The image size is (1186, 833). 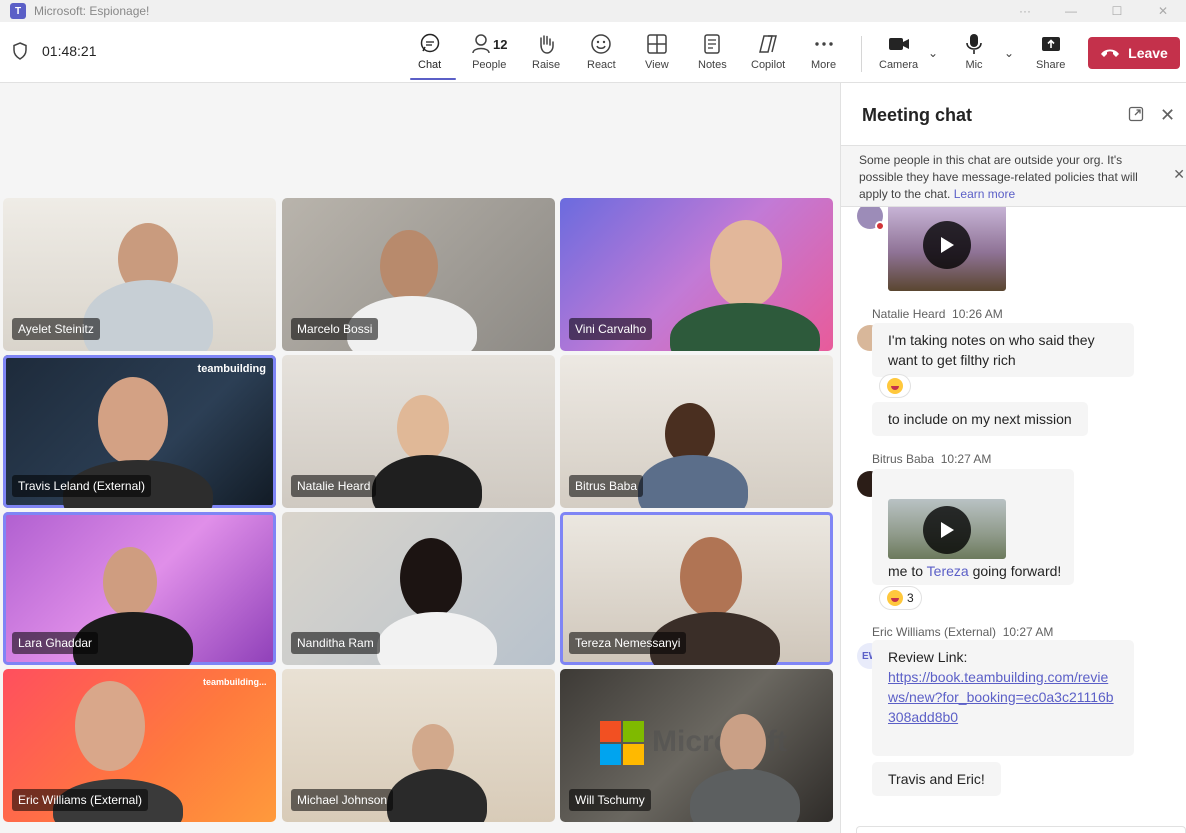 I want to click on teambuilding-logo: teambuilding, so click(x=231, y=369).